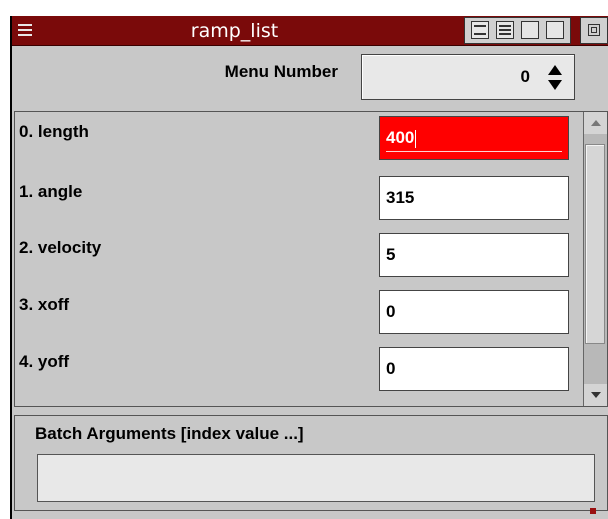  Describe the element at coordinates (44, 304) in the screenshot. I see `row-label-xoff: 3. xoff` at that location.